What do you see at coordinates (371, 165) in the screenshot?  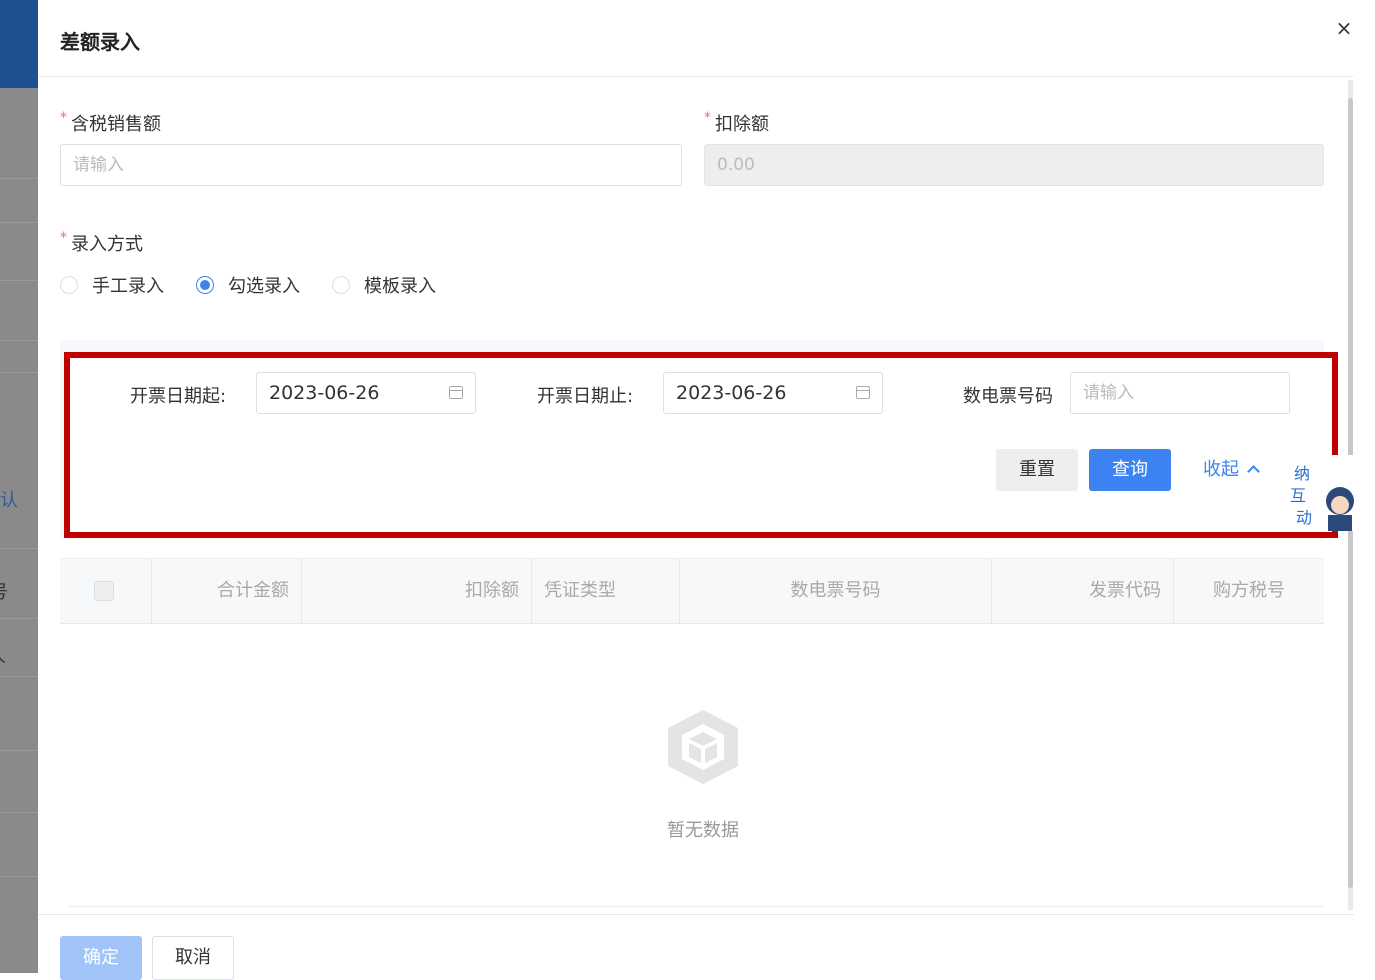 I see `sales-amount-input: 请输入` at bounding box center [371, 165].